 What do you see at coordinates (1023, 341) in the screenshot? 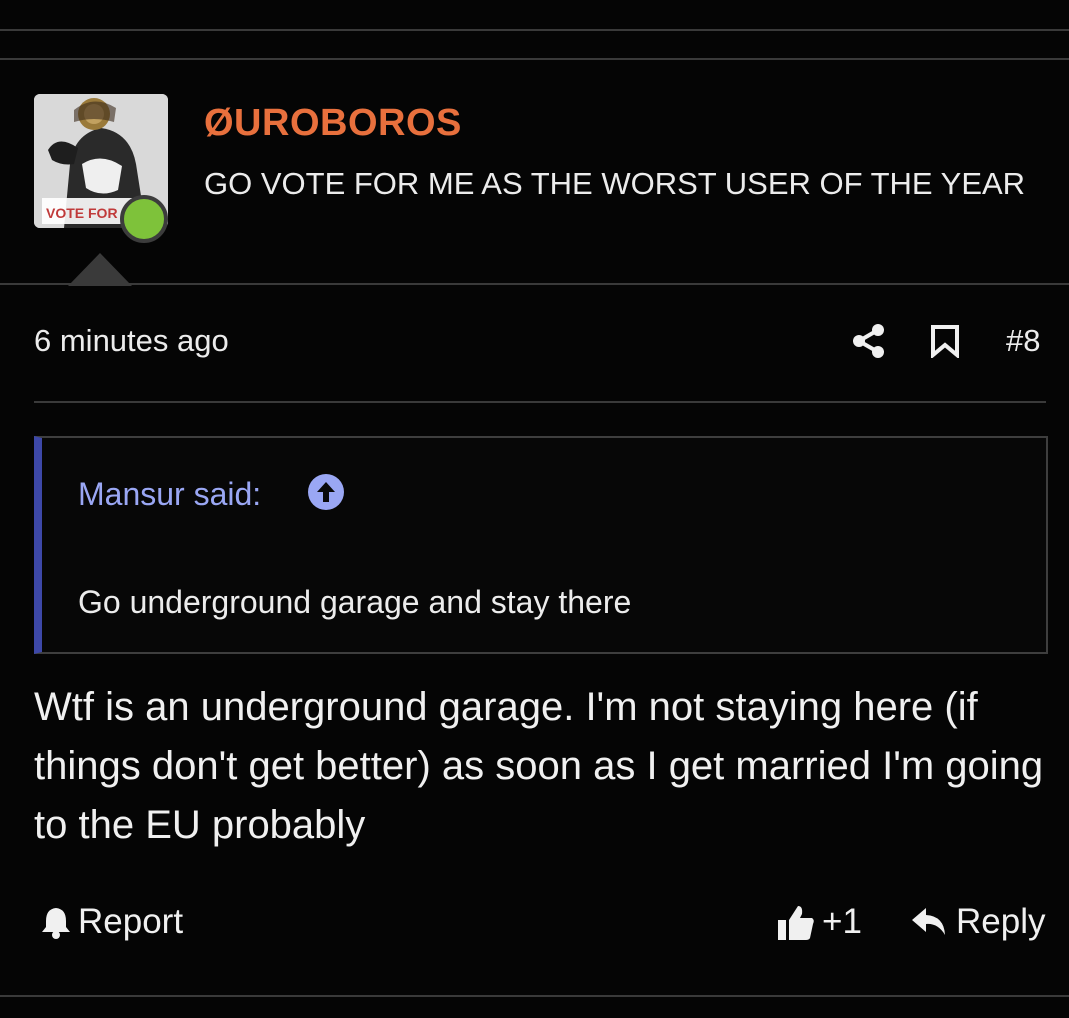
I see `post-number-link: #8` at bounding box center [1023, 341].